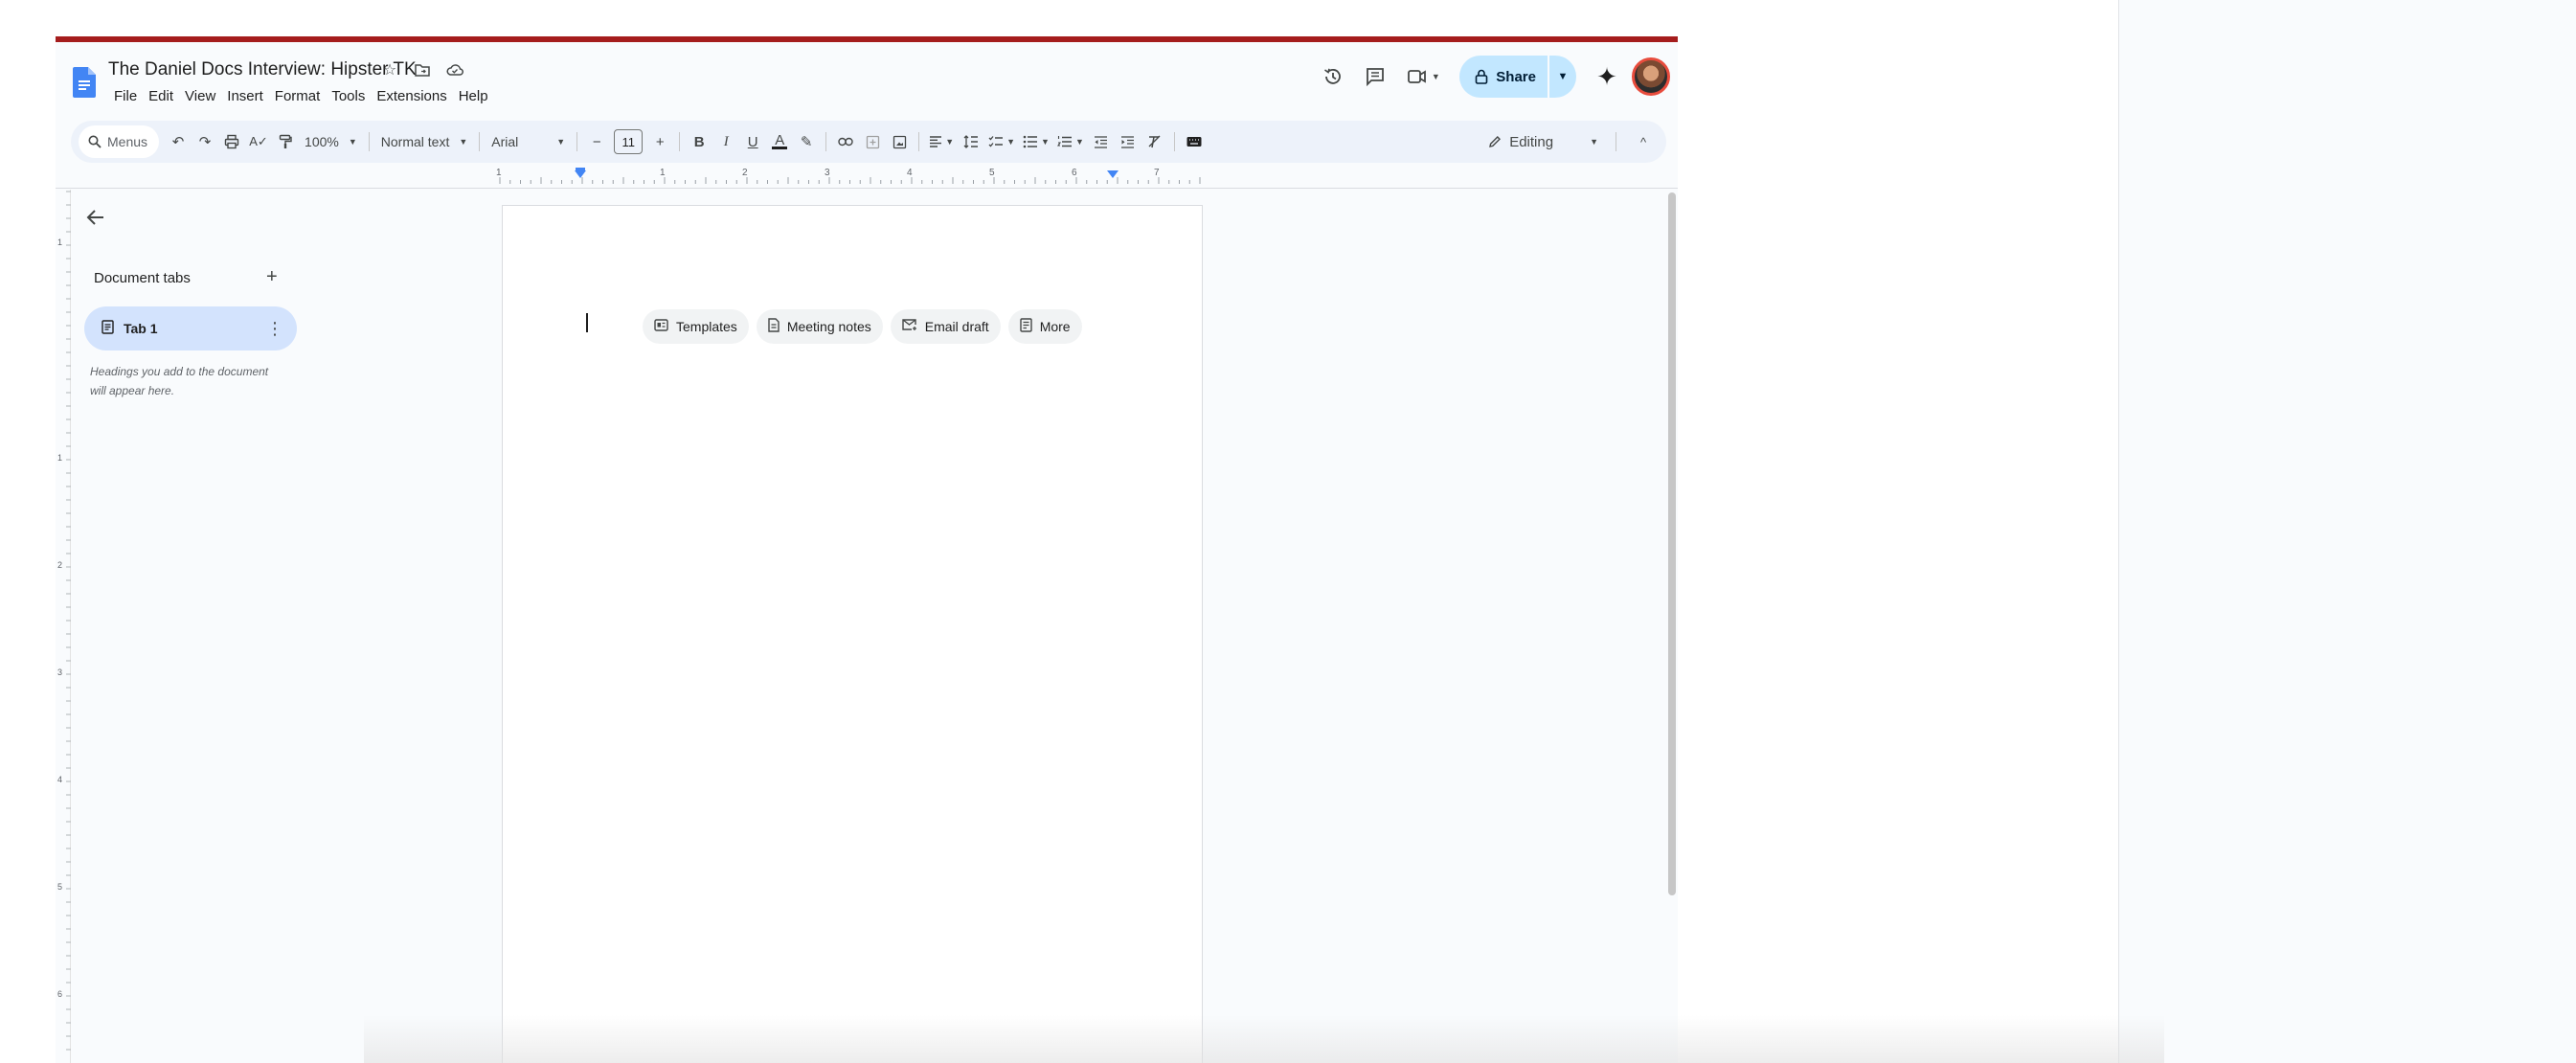  I want to click on chip-label: Templates, so click(706, 326).